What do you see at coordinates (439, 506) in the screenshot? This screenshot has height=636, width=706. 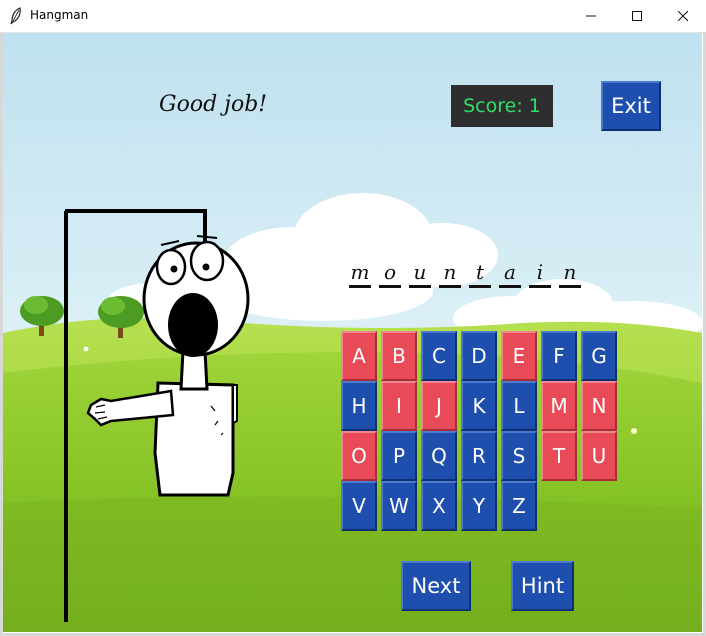 I see `letter-key-x: X` at bounding box center [439, 506].